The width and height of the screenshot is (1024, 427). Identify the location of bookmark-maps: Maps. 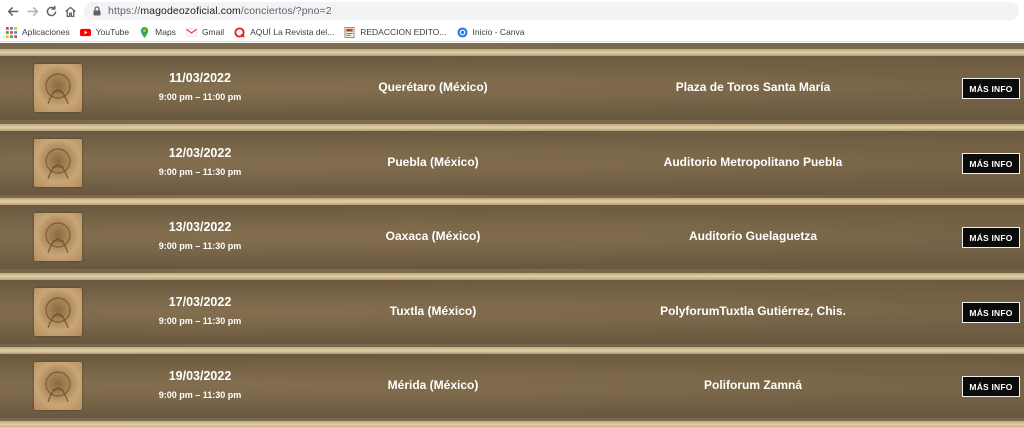
(157, 32).